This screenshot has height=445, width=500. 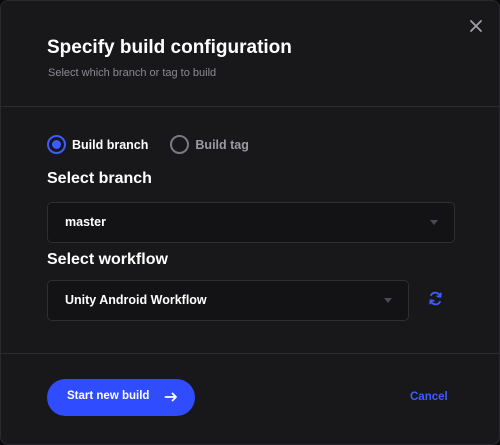 What do you see at coordinates (108, 396) in the screenshot?
I see `start-new-build-label: Start new build` at bounding box center [108, 396].